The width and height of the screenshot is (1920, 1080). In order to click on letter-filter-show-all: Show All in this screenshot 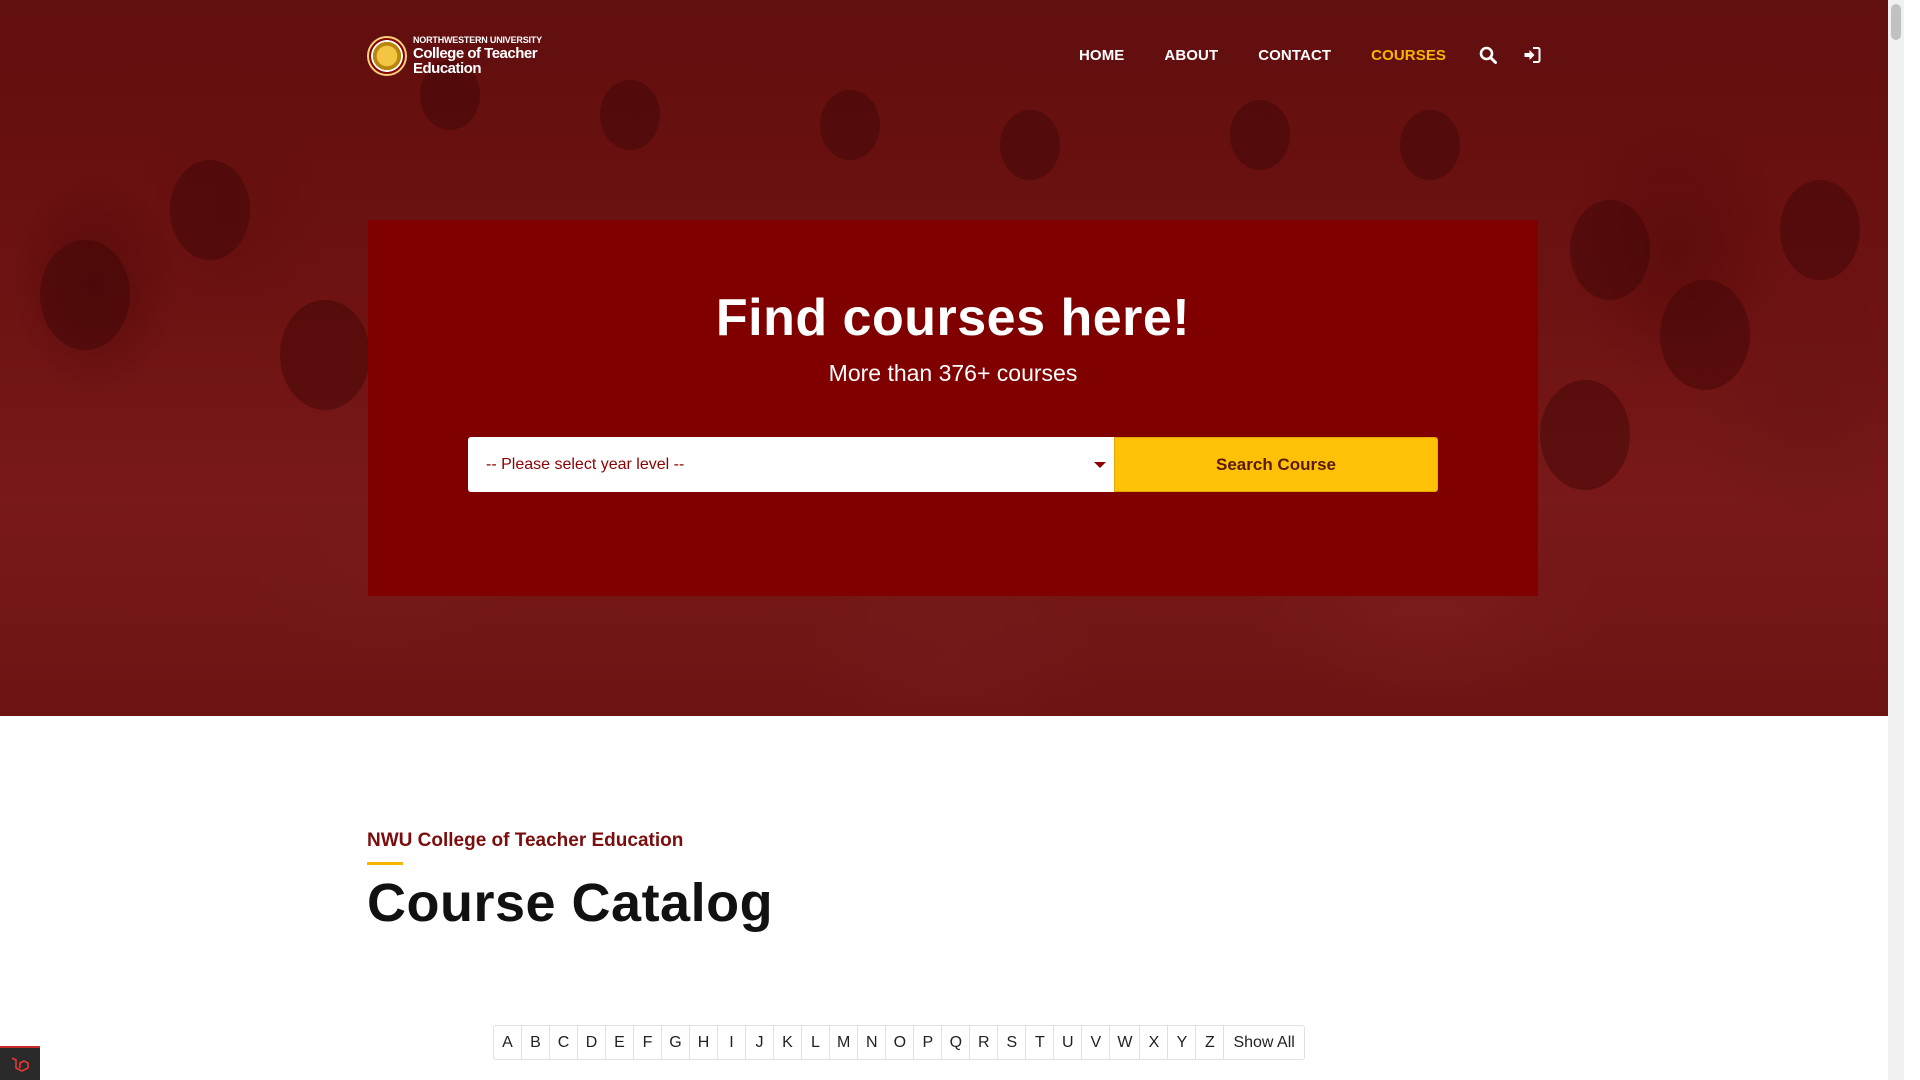, I will do `click(1263, 1042)`.